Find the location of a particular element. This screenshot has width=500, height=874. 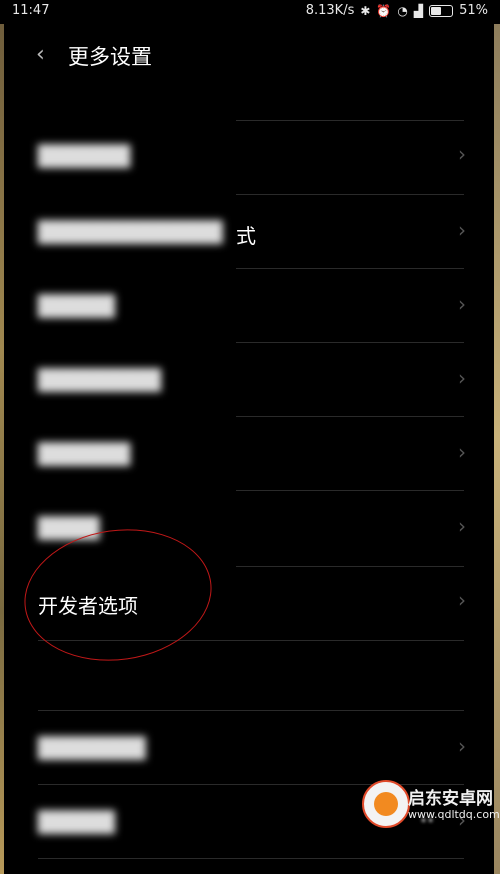

list-item-label: ████████████ is located at coordinates (130, 232).